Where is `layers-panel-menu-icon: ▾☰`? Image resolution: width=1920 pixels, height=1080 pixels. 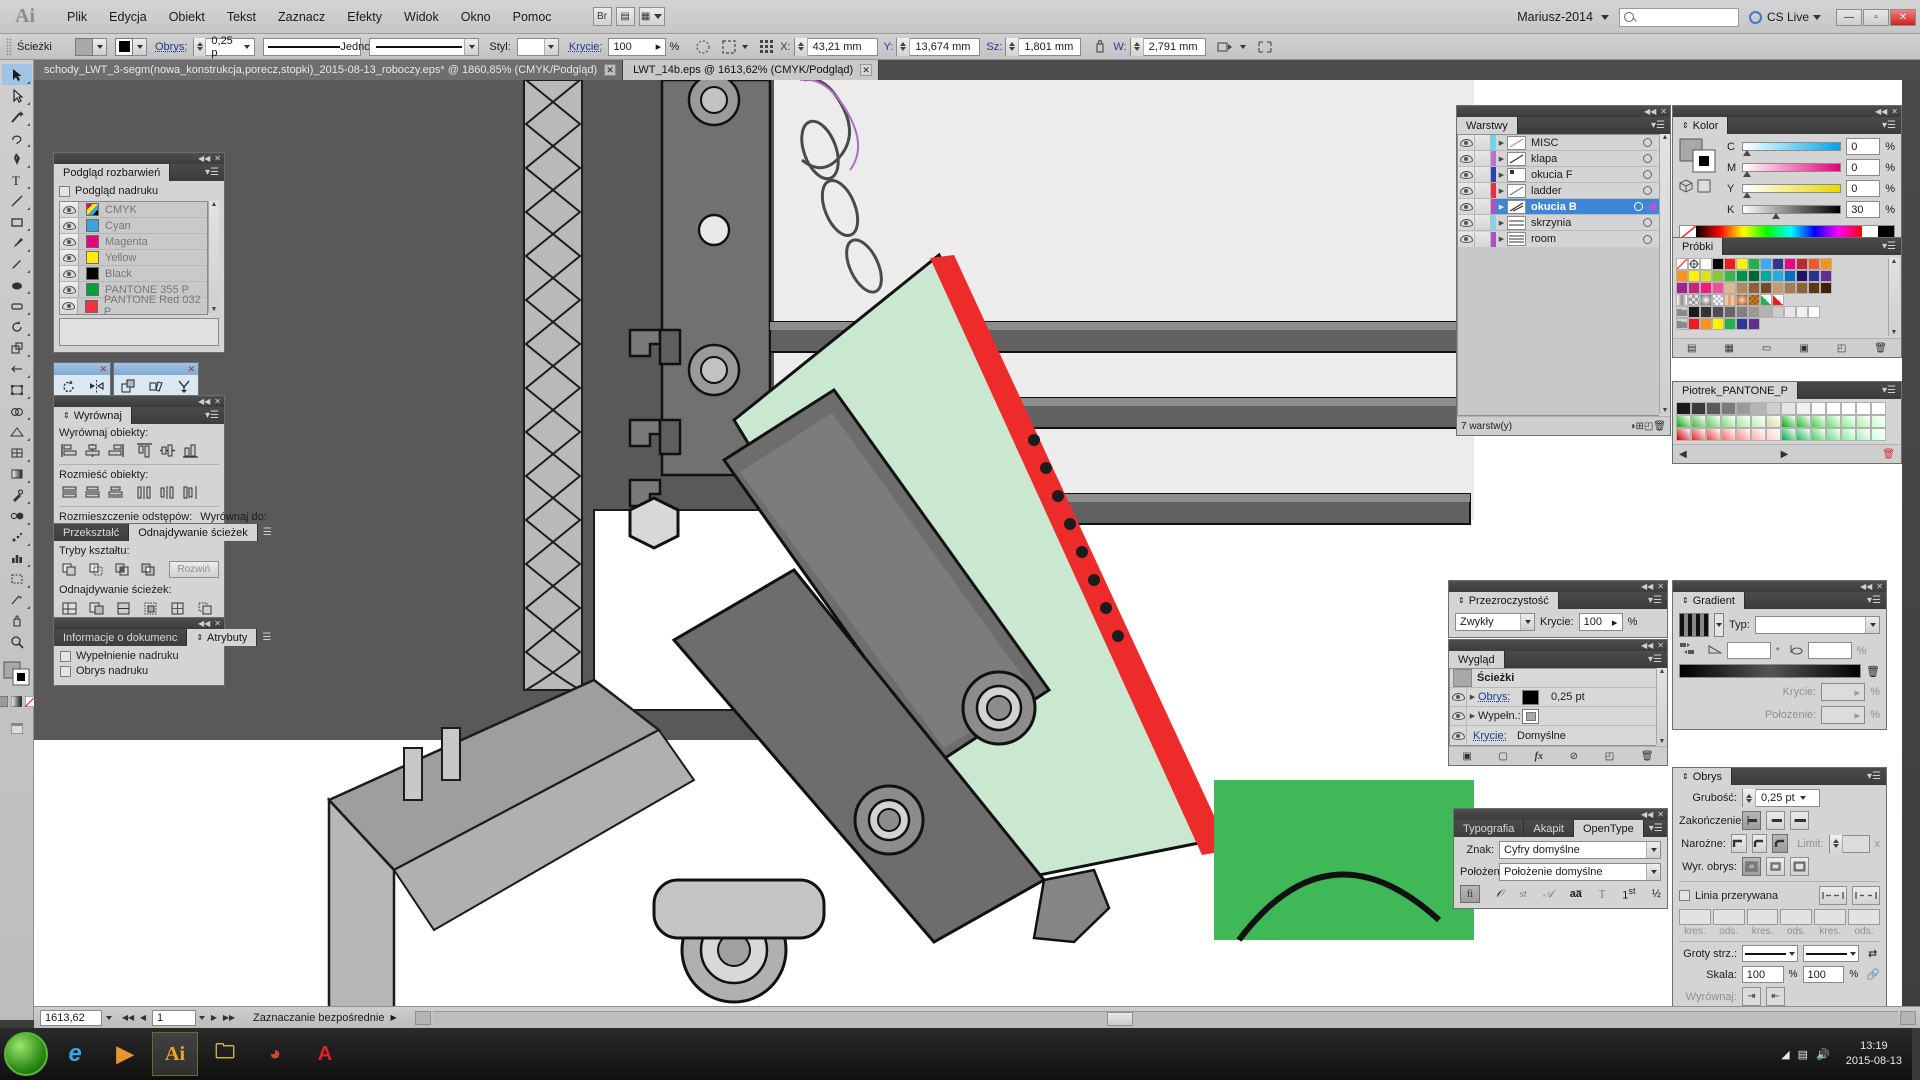
layers-panel-menu-icon: ▾☰ is located at coordinates (1658, 125).